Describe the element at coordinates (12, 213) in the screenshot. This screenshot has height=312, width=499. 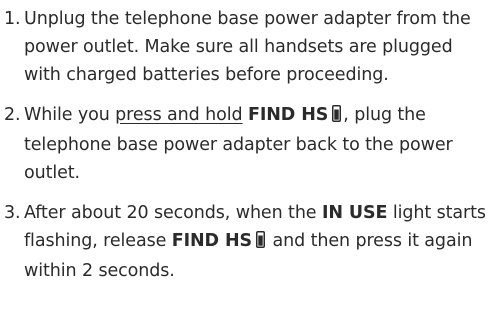
I see `step-number: 3.` at that location.